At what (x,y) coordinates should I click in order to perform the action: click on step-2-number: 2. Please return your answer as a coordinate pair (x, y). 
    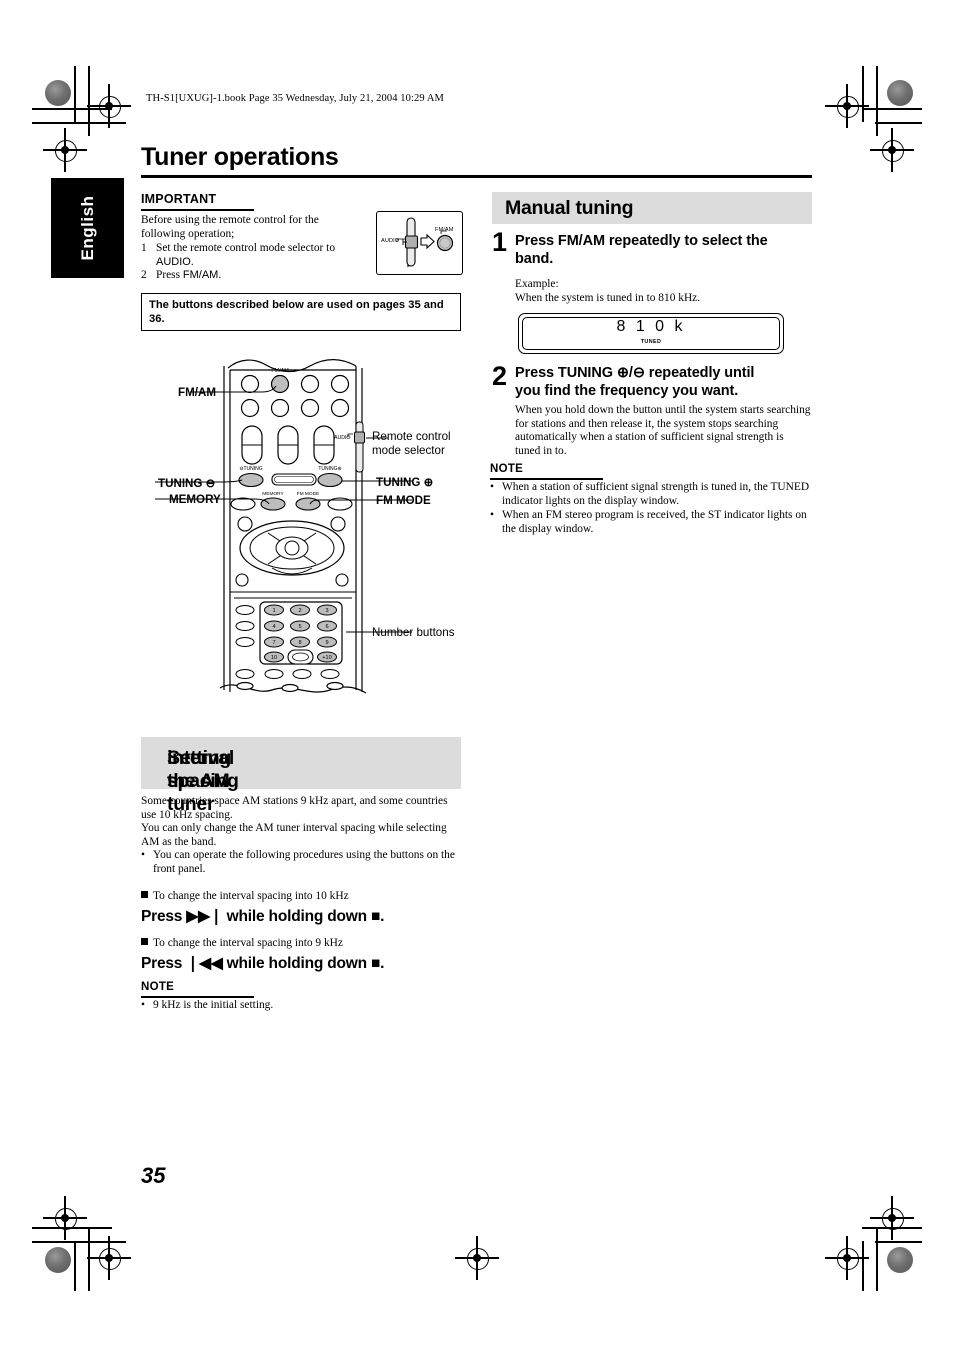
    Looking at the image, I should click on (500, 376).